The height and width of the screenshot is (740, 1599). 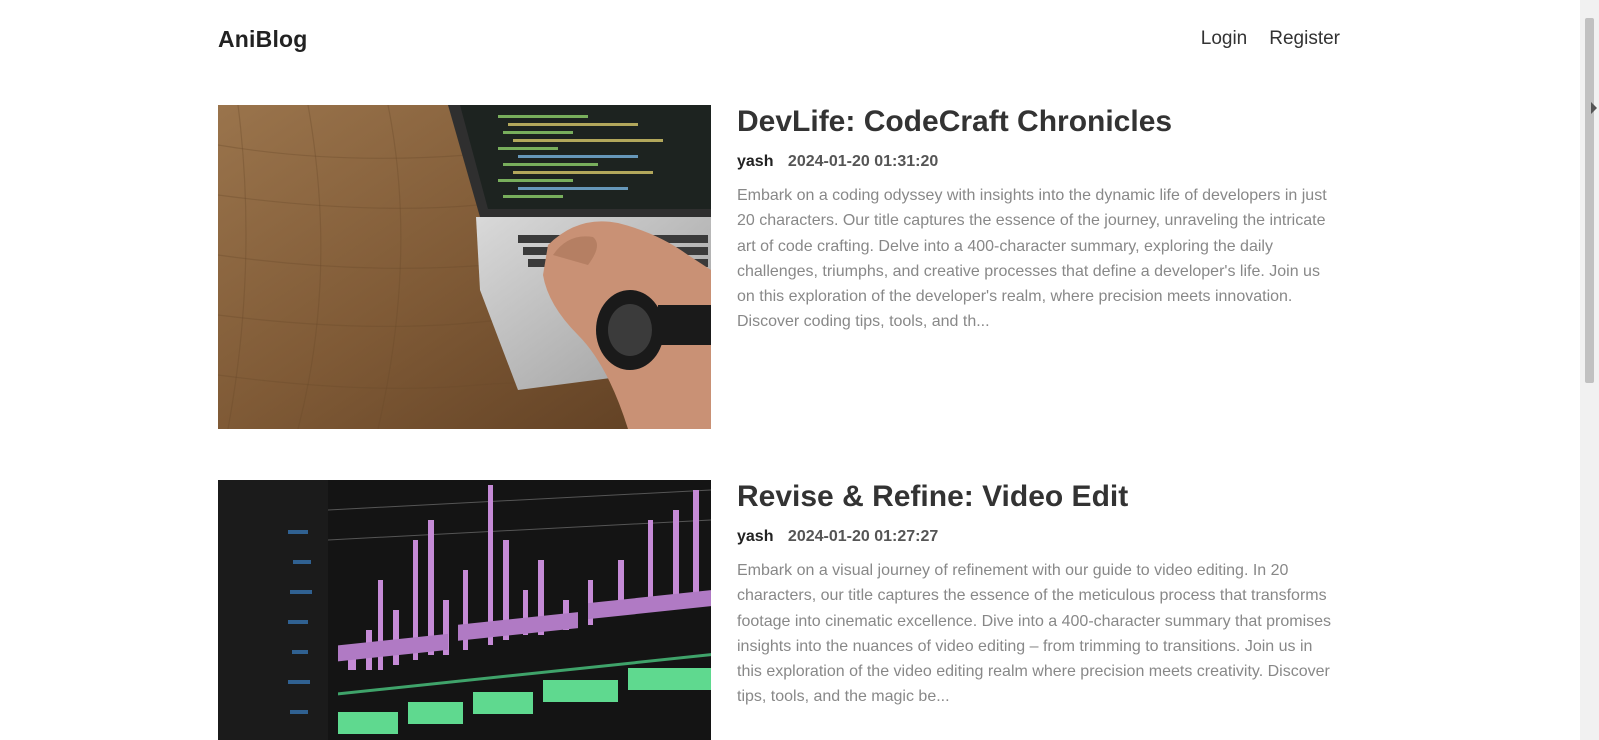 I want to click on post-thumbnail-laptop, so click(x=464, y=267).